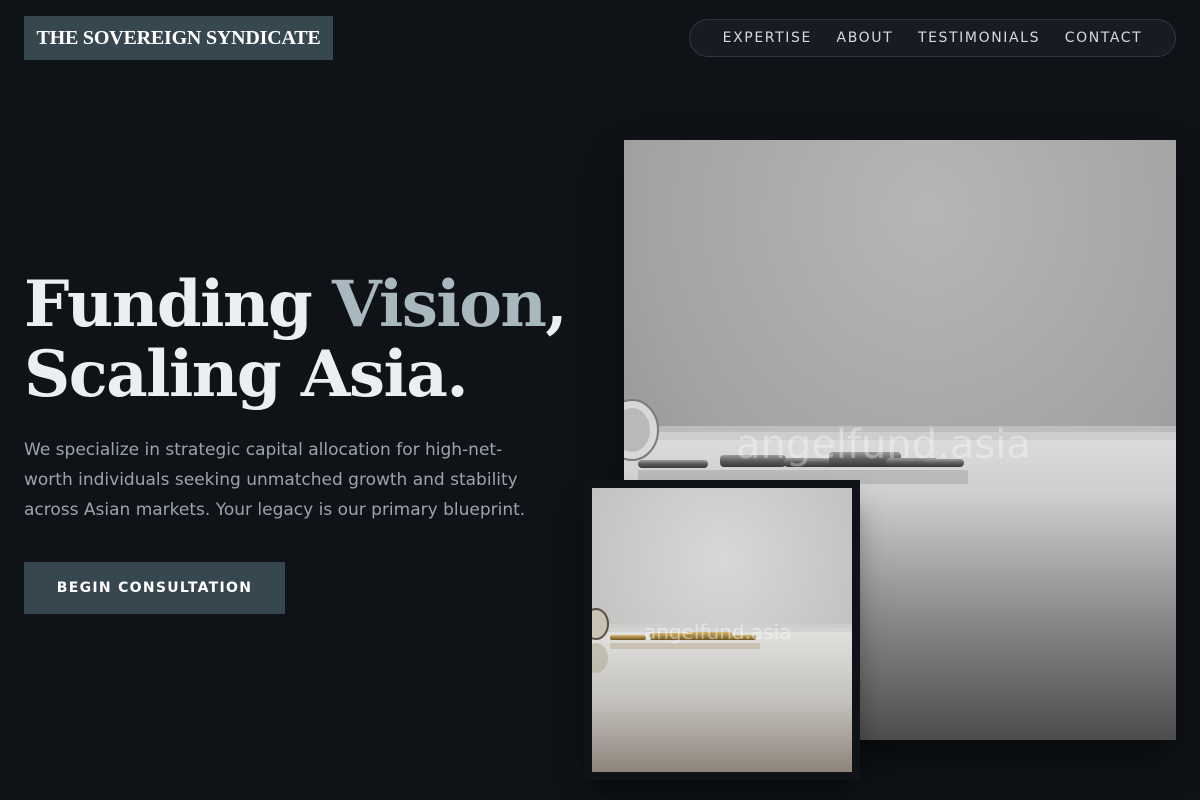 The height and width of the screenshot is (800, 1200). Describe the element at coordinates (178, 304) in the screenshot. I see `headline-part1: Funding` at that location.